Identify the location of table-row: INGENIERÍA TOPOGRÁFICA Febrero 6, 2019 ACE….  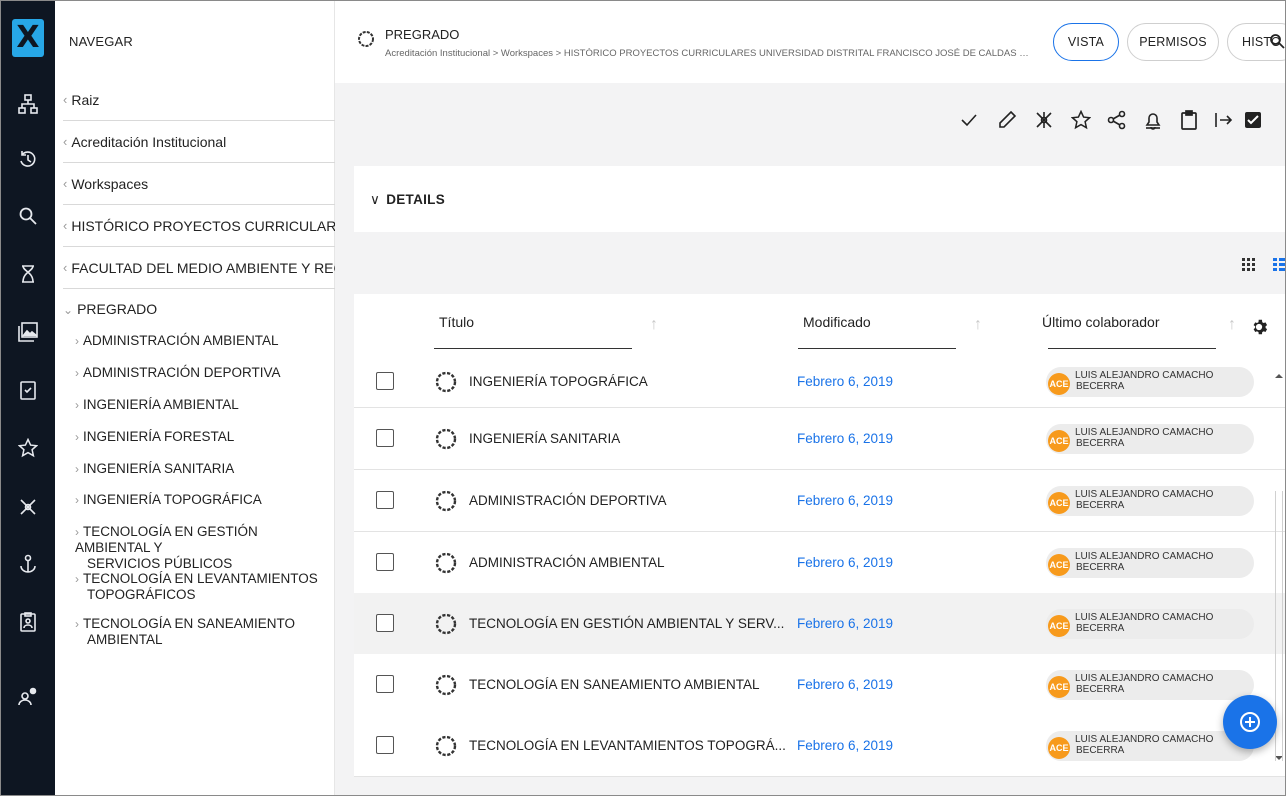
(819, 379).